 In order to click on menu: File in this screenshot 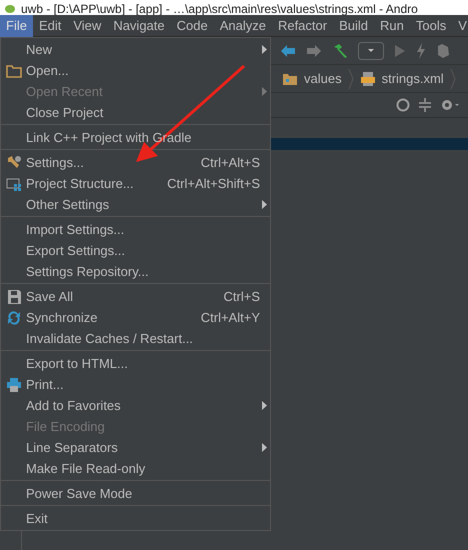, I will do `click(16, 25)`.